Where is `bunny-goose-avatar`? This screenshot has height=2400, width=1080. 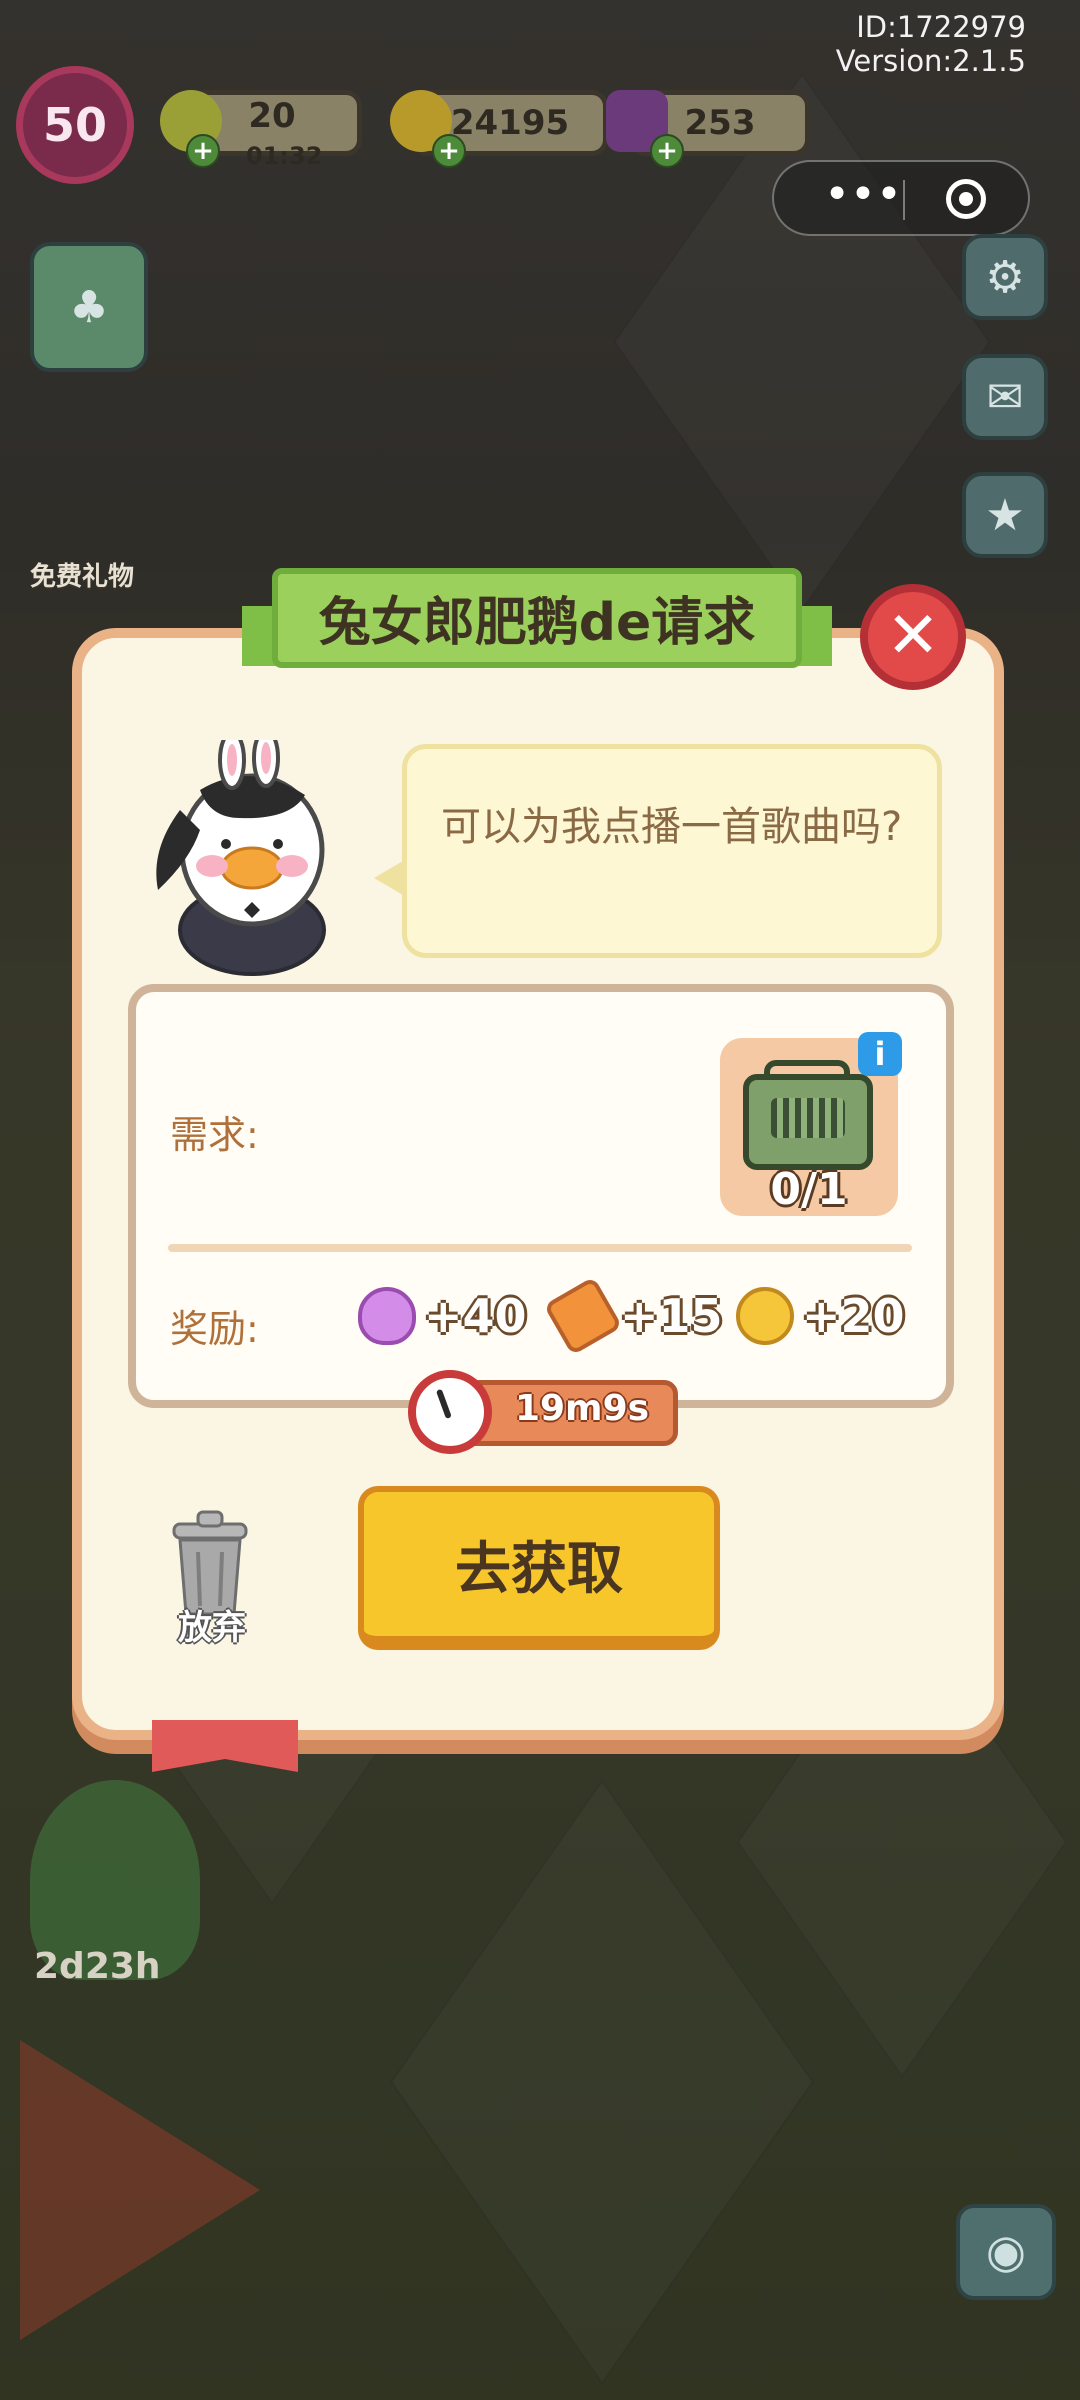 bunny-goose-avatar is located at coordinates (241, 858).